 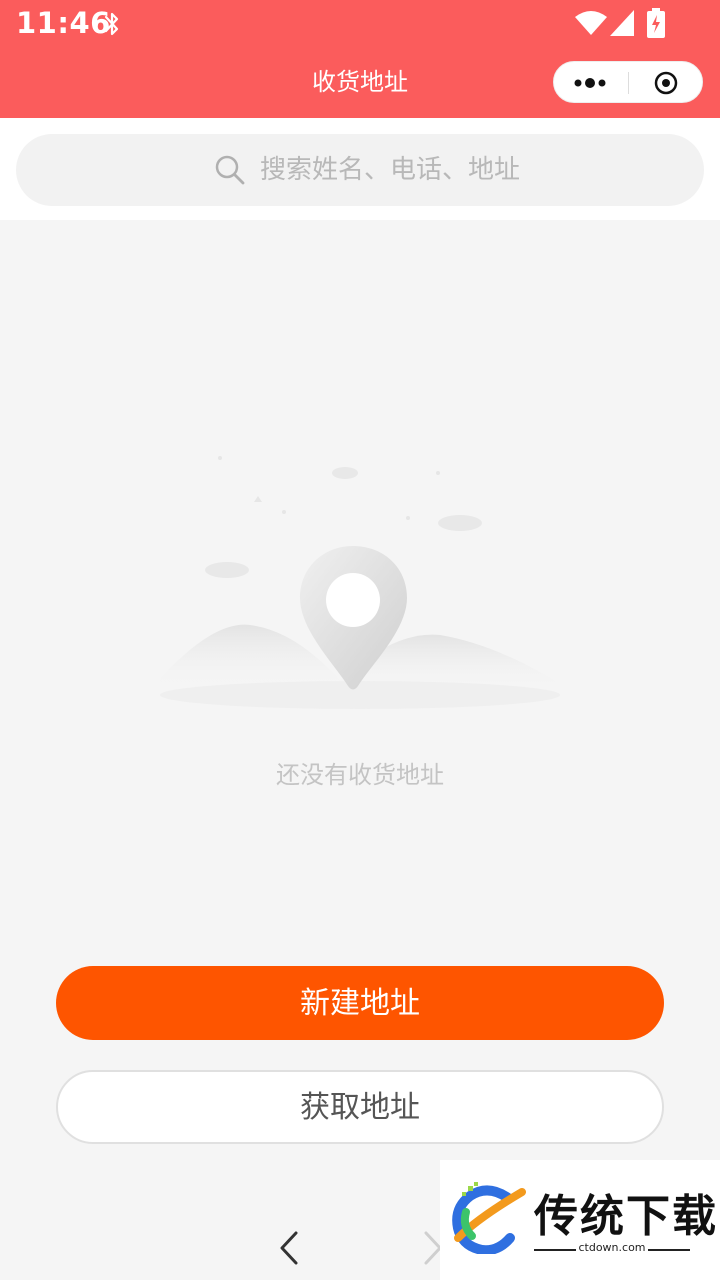 What do you see at coordinates (669, 1250) in the screenshot?
I see `watermark-line-right` at bounding box center [669, 1250].